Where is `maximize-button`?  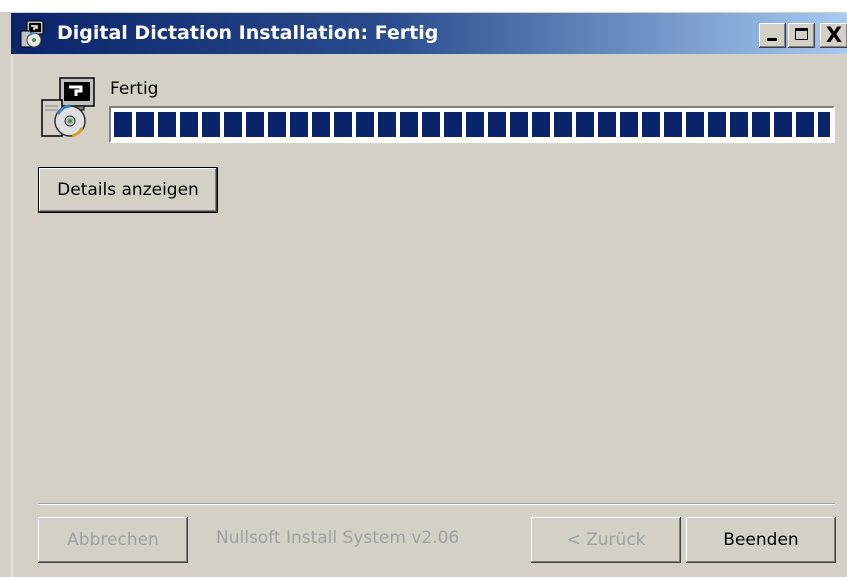
maximize-button is located at coordinates (801, 35).